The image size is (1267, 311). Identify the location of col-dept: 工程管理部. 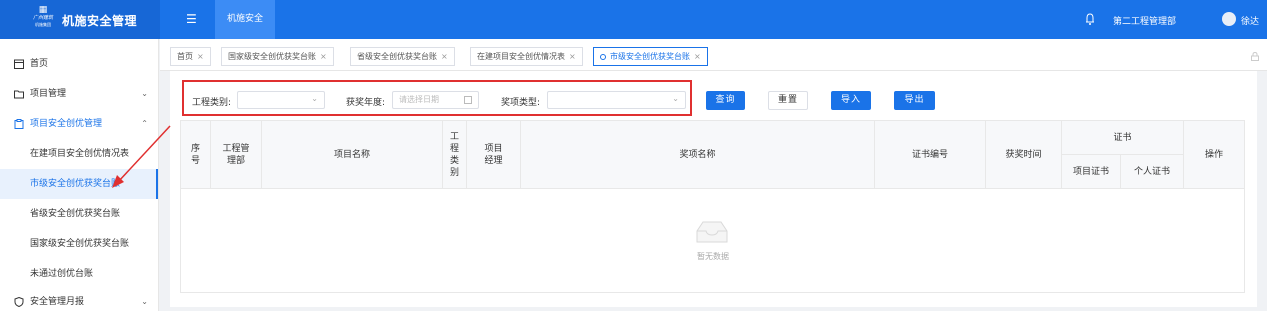
(236, 155).